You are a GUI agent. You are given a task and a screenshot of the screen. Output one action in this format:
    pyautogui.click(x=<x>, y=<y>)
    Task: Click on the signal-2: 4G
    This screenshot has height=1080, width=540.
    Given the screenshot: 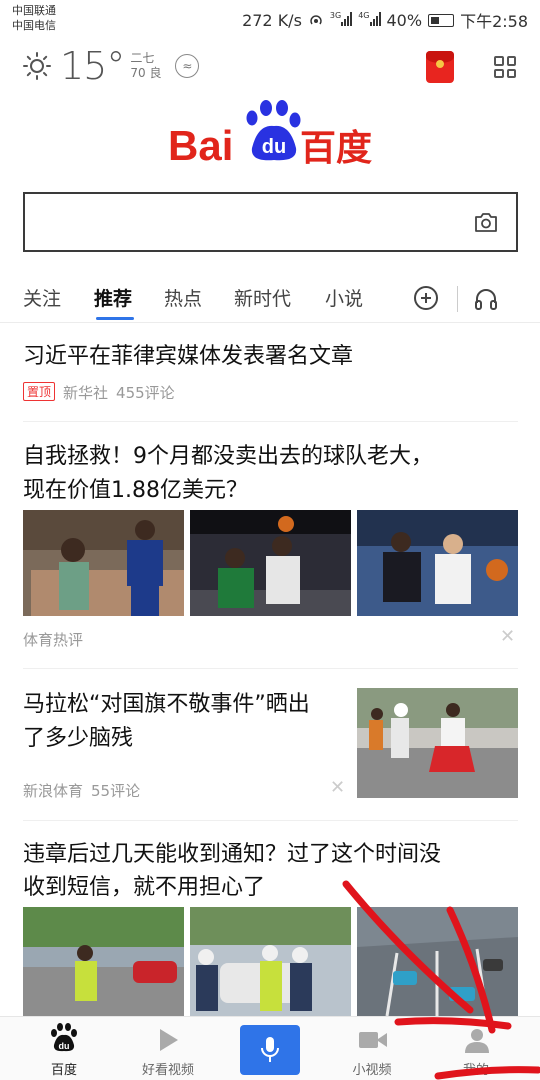 What is the action you would take?
    pyautogui.click(x=369, y=20)
    